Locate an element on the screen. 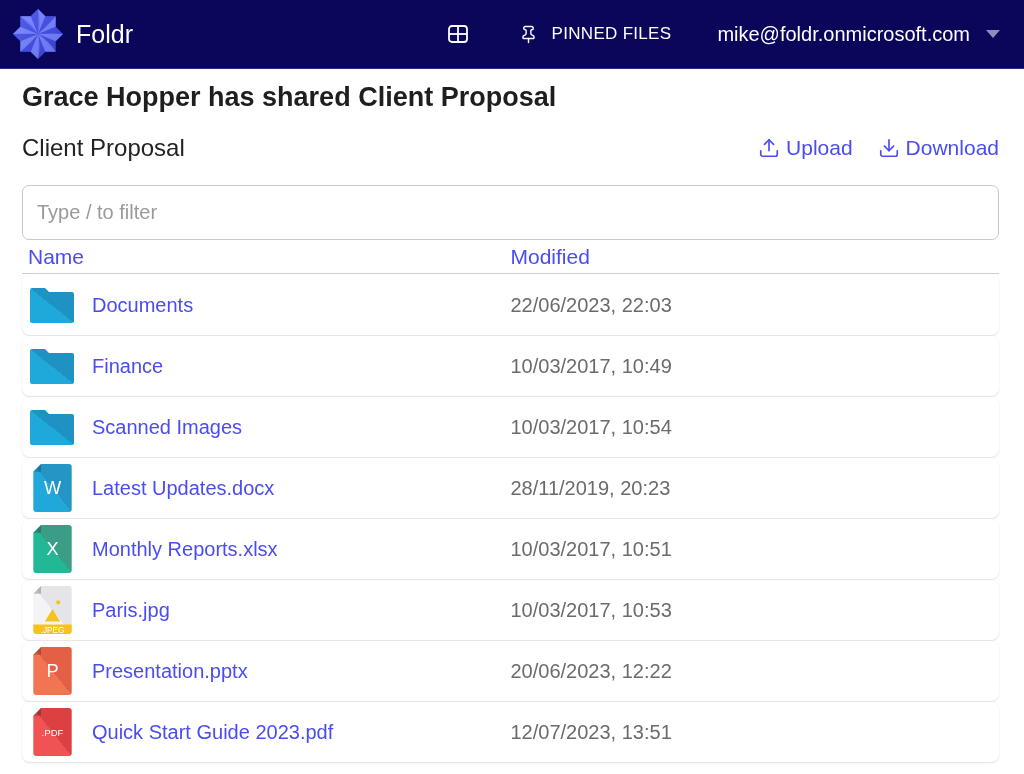  modified-date: 10/03/2017, 10:49 is located at coordinates (591, 366).